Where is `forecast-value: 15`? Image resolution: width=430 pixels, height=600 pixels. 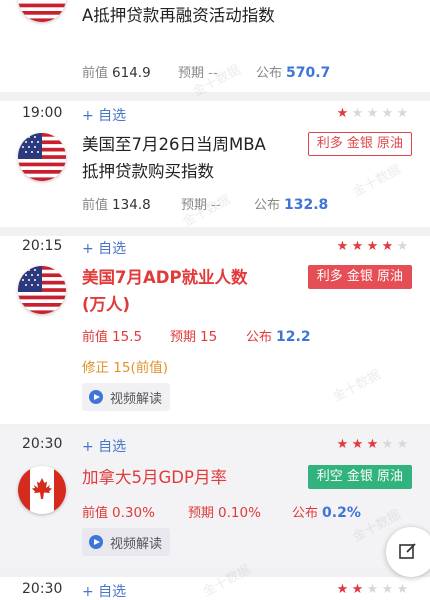
forecast-value: 15 is located at coordinates (209, 337).